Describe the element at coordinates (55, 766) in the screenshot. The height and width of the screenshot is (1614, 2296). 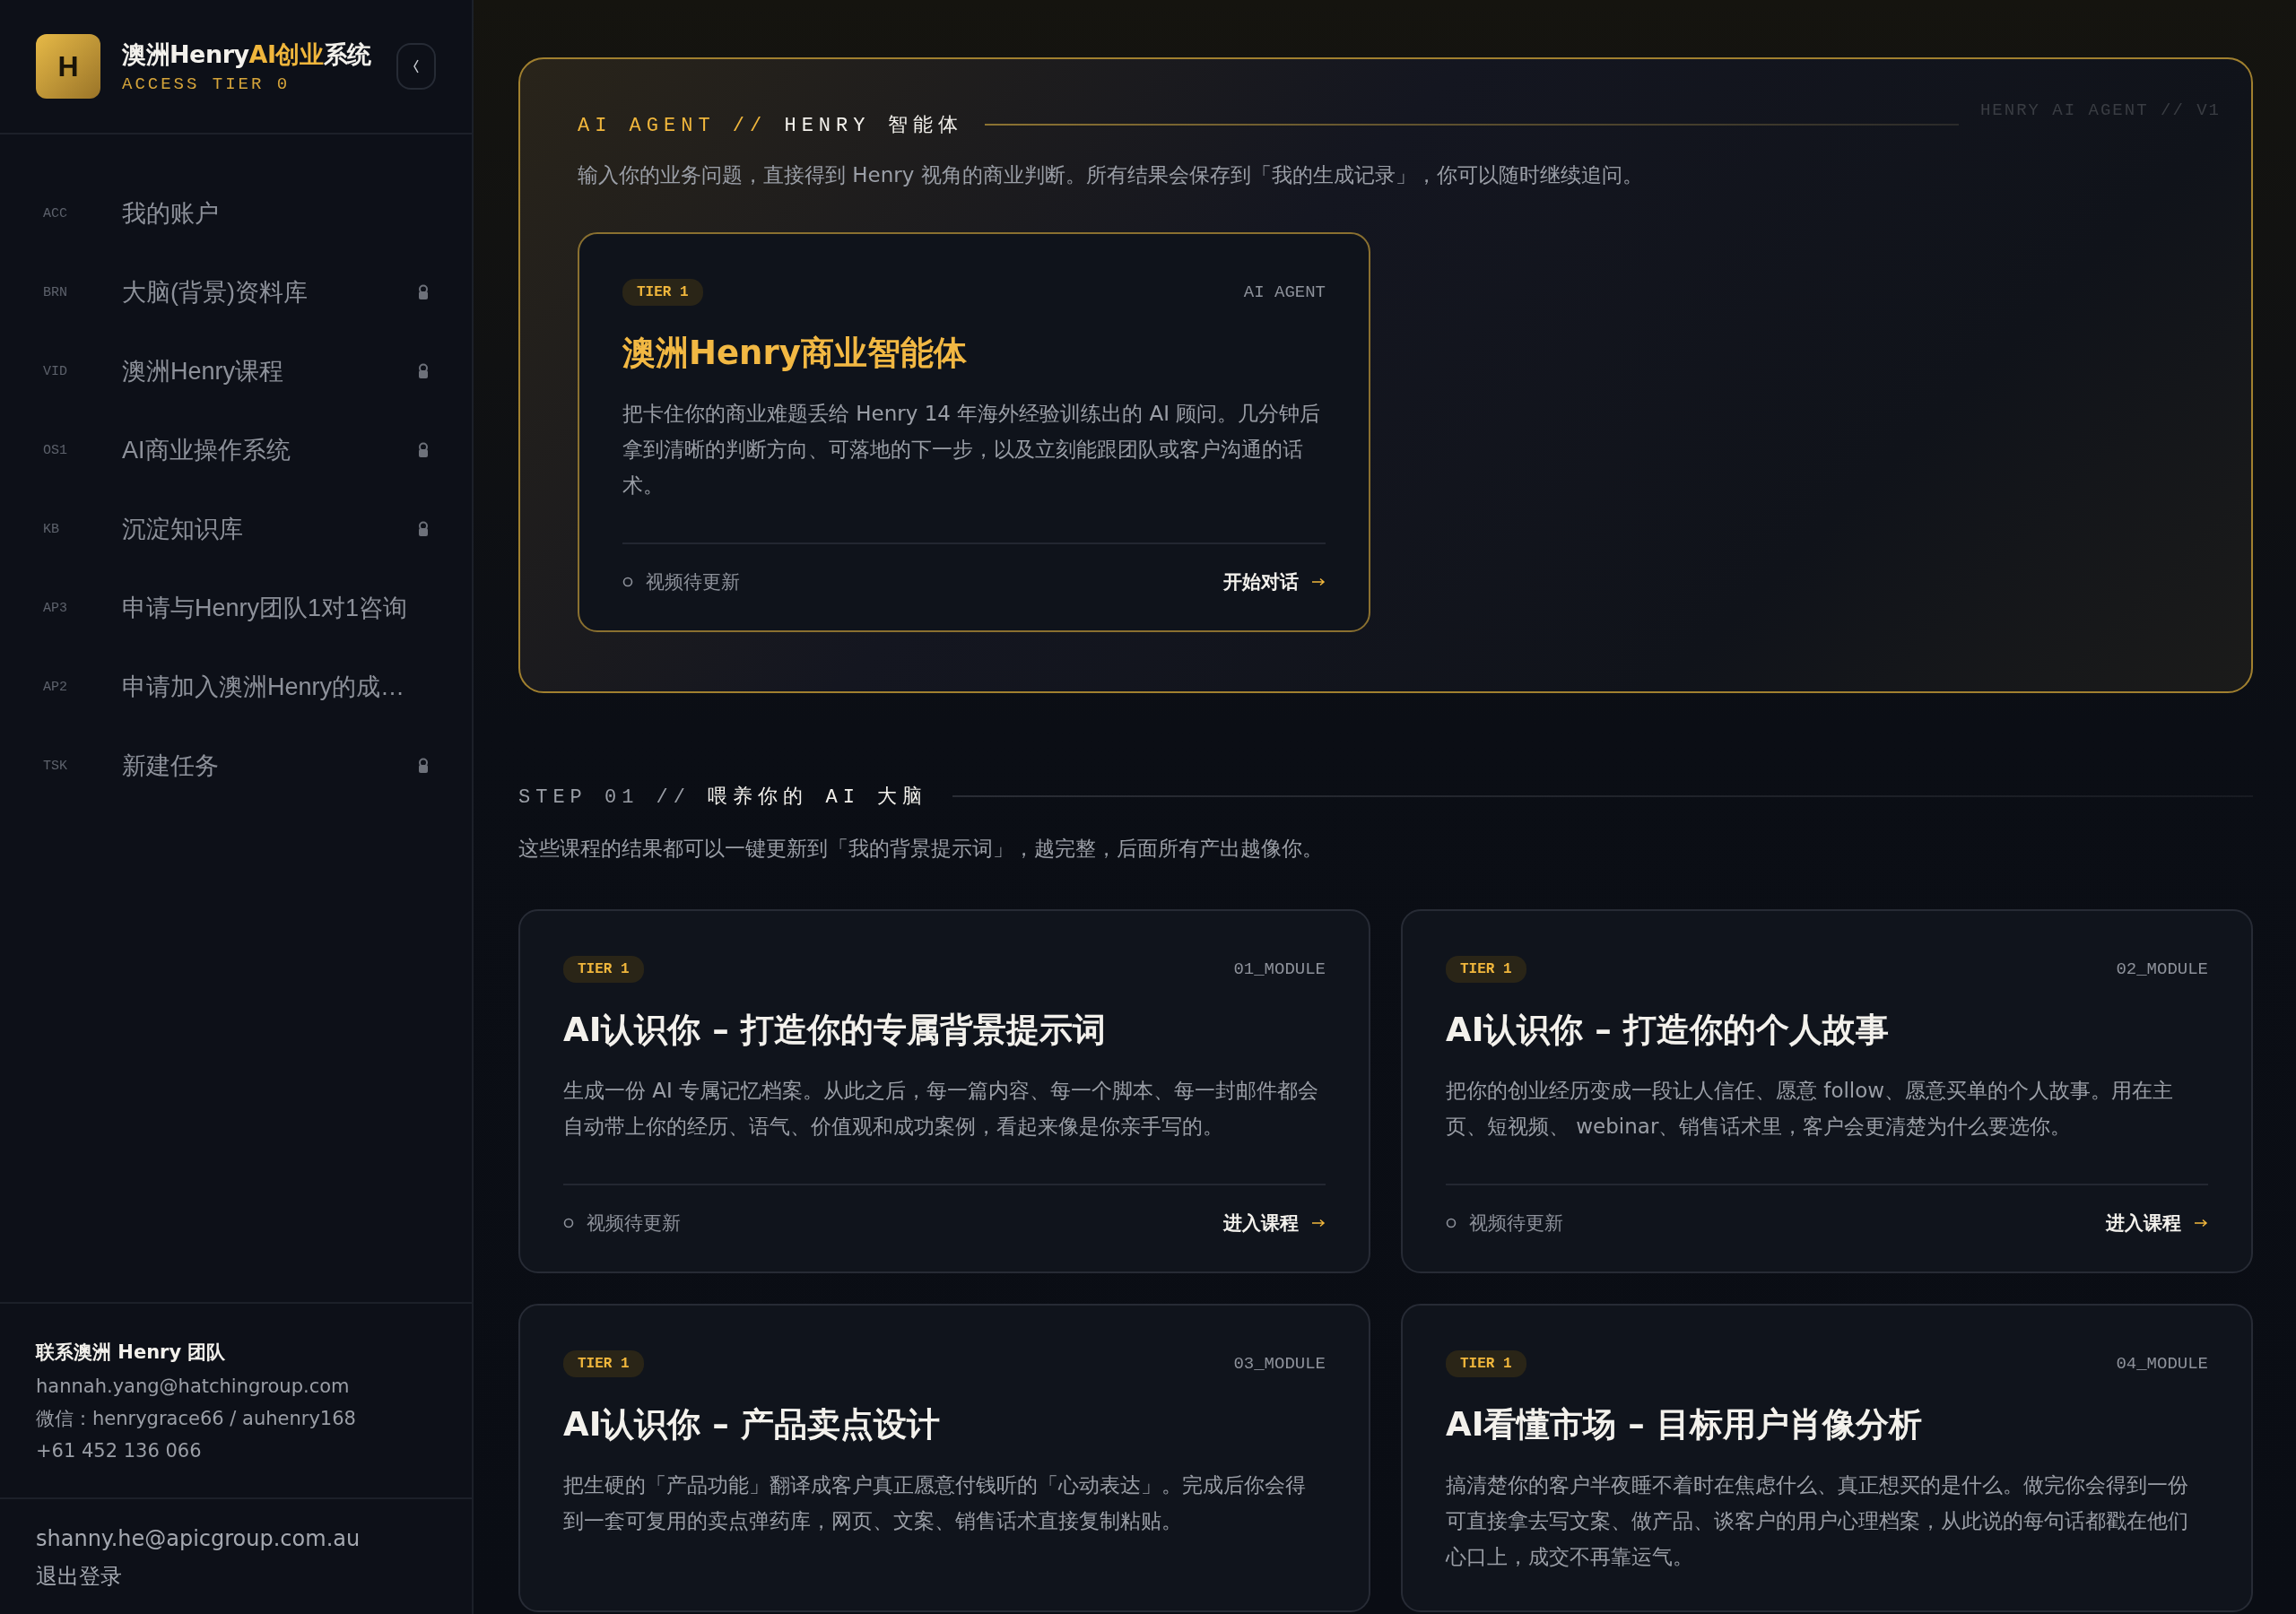
I see `nav-code: TSK` at that location.